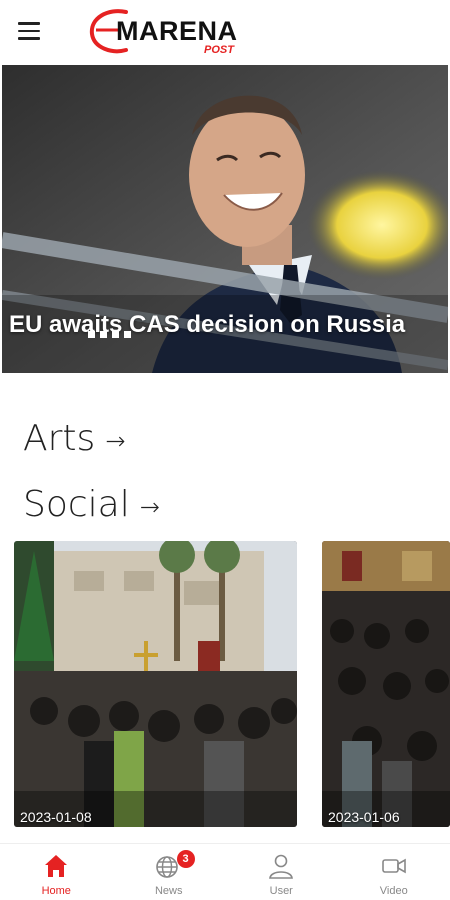 This screenshot has width=450, height=900. I want to click on logo-main-text: MARENA, so click(177, 31).